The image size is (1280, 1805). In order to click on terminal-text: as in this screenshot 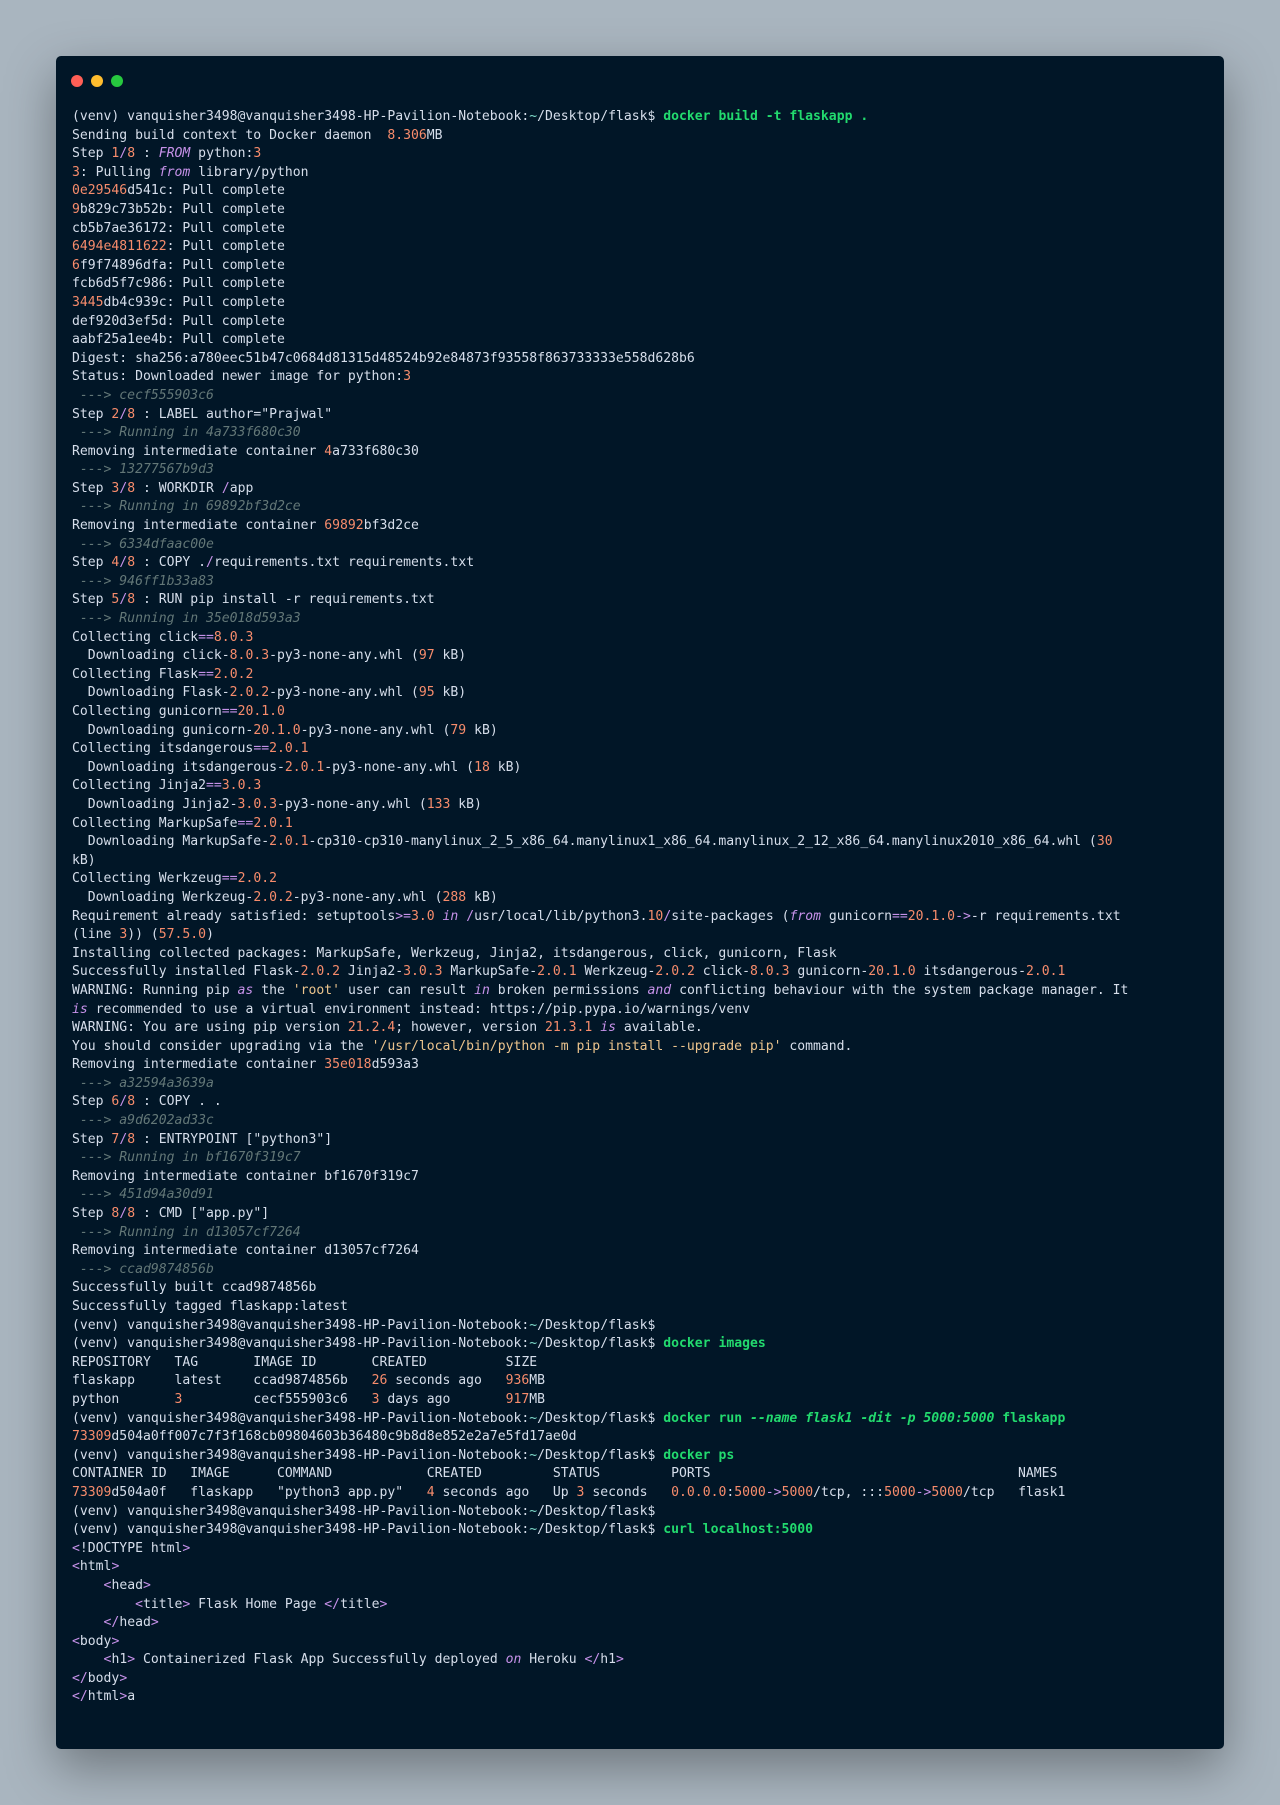, I will do `click(245, 990)`.